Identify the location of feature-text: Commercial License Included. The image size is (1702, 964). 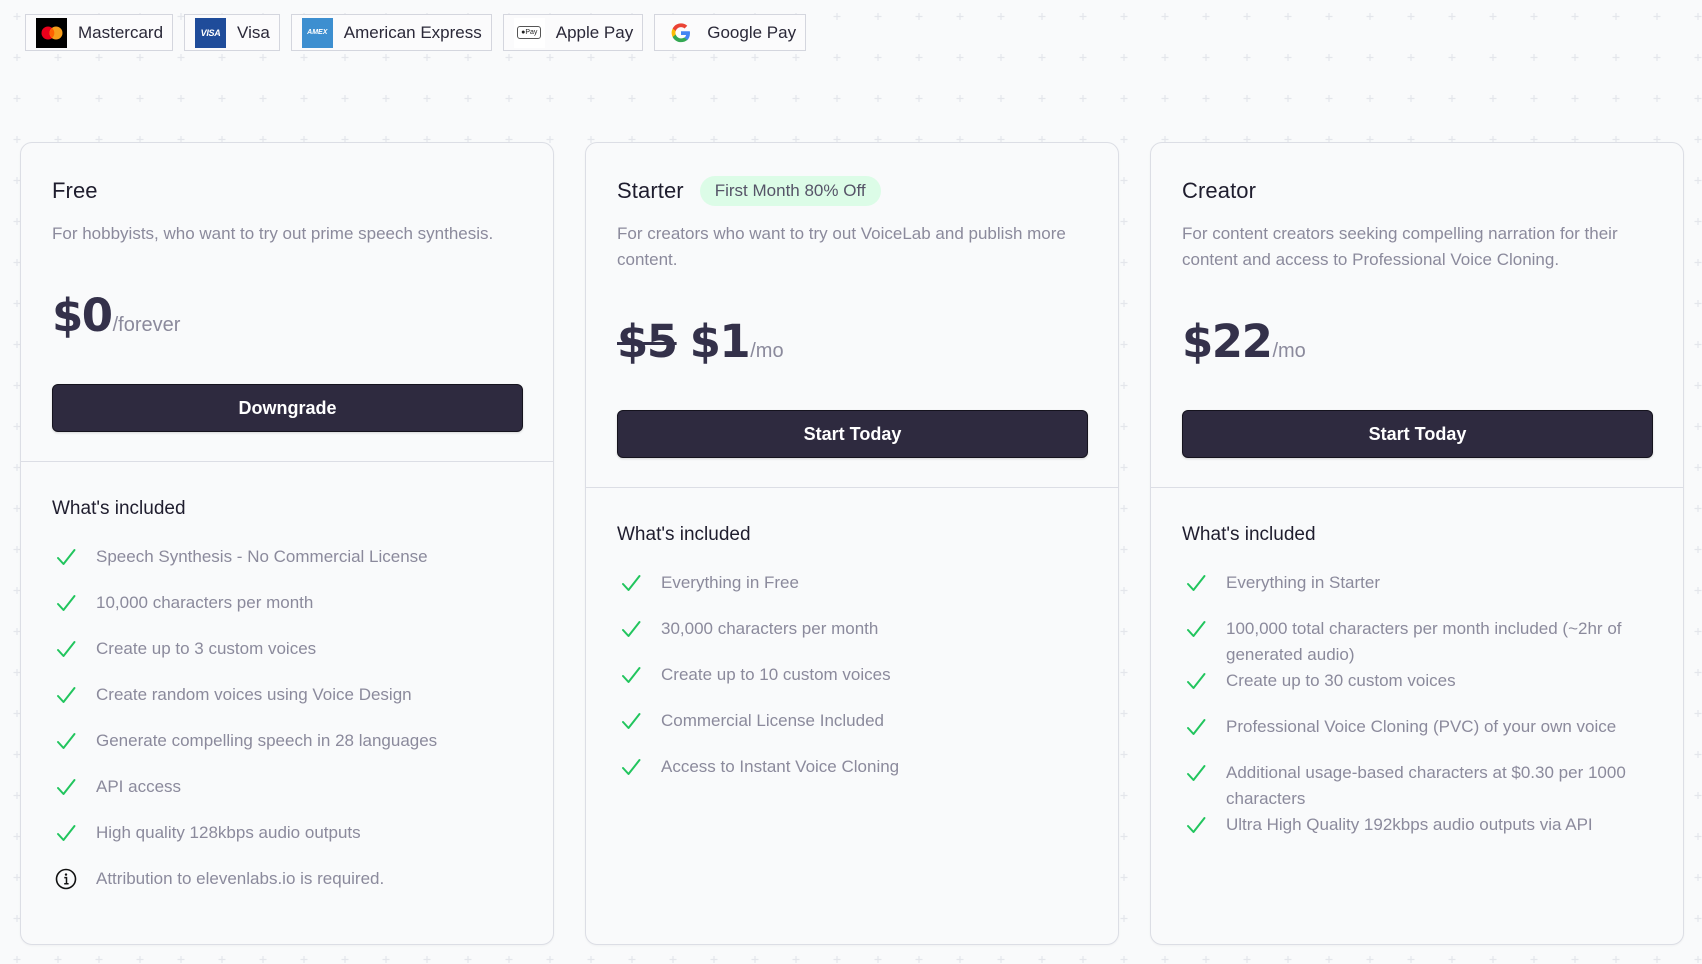
(772, 720).